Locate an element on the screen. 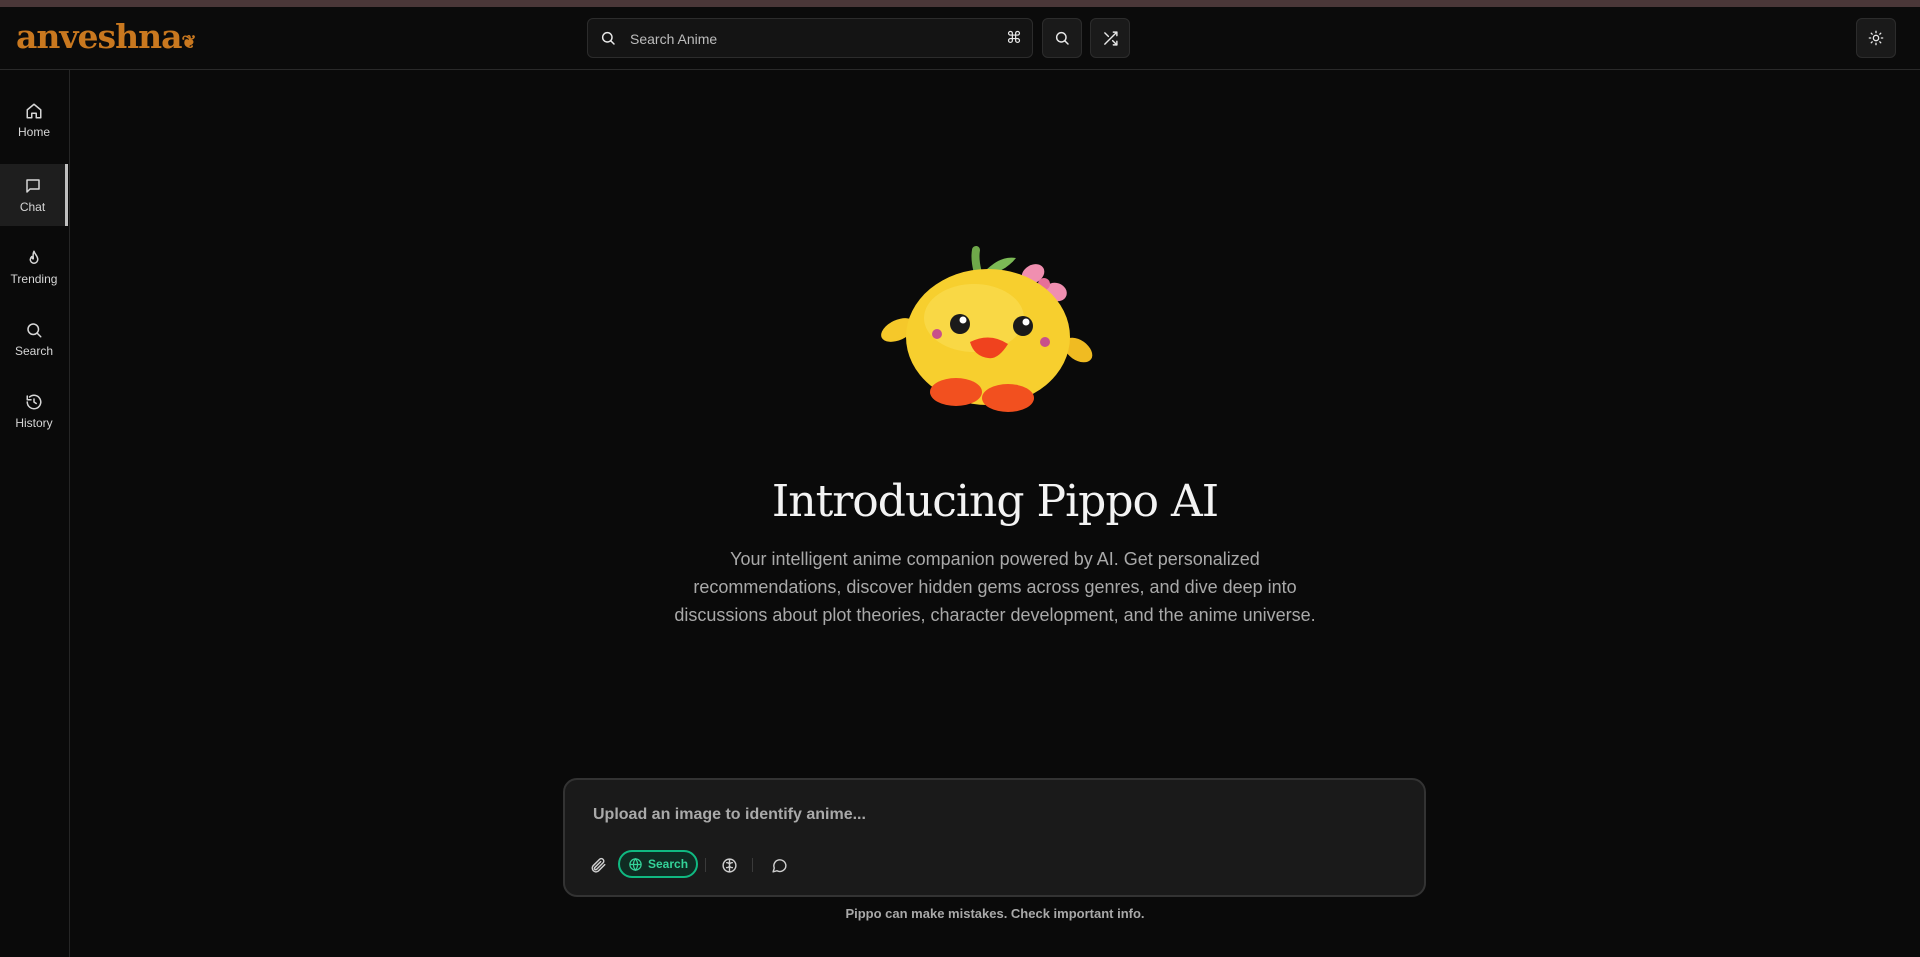  top-accent-stripe is located at coordinates (960, 3).